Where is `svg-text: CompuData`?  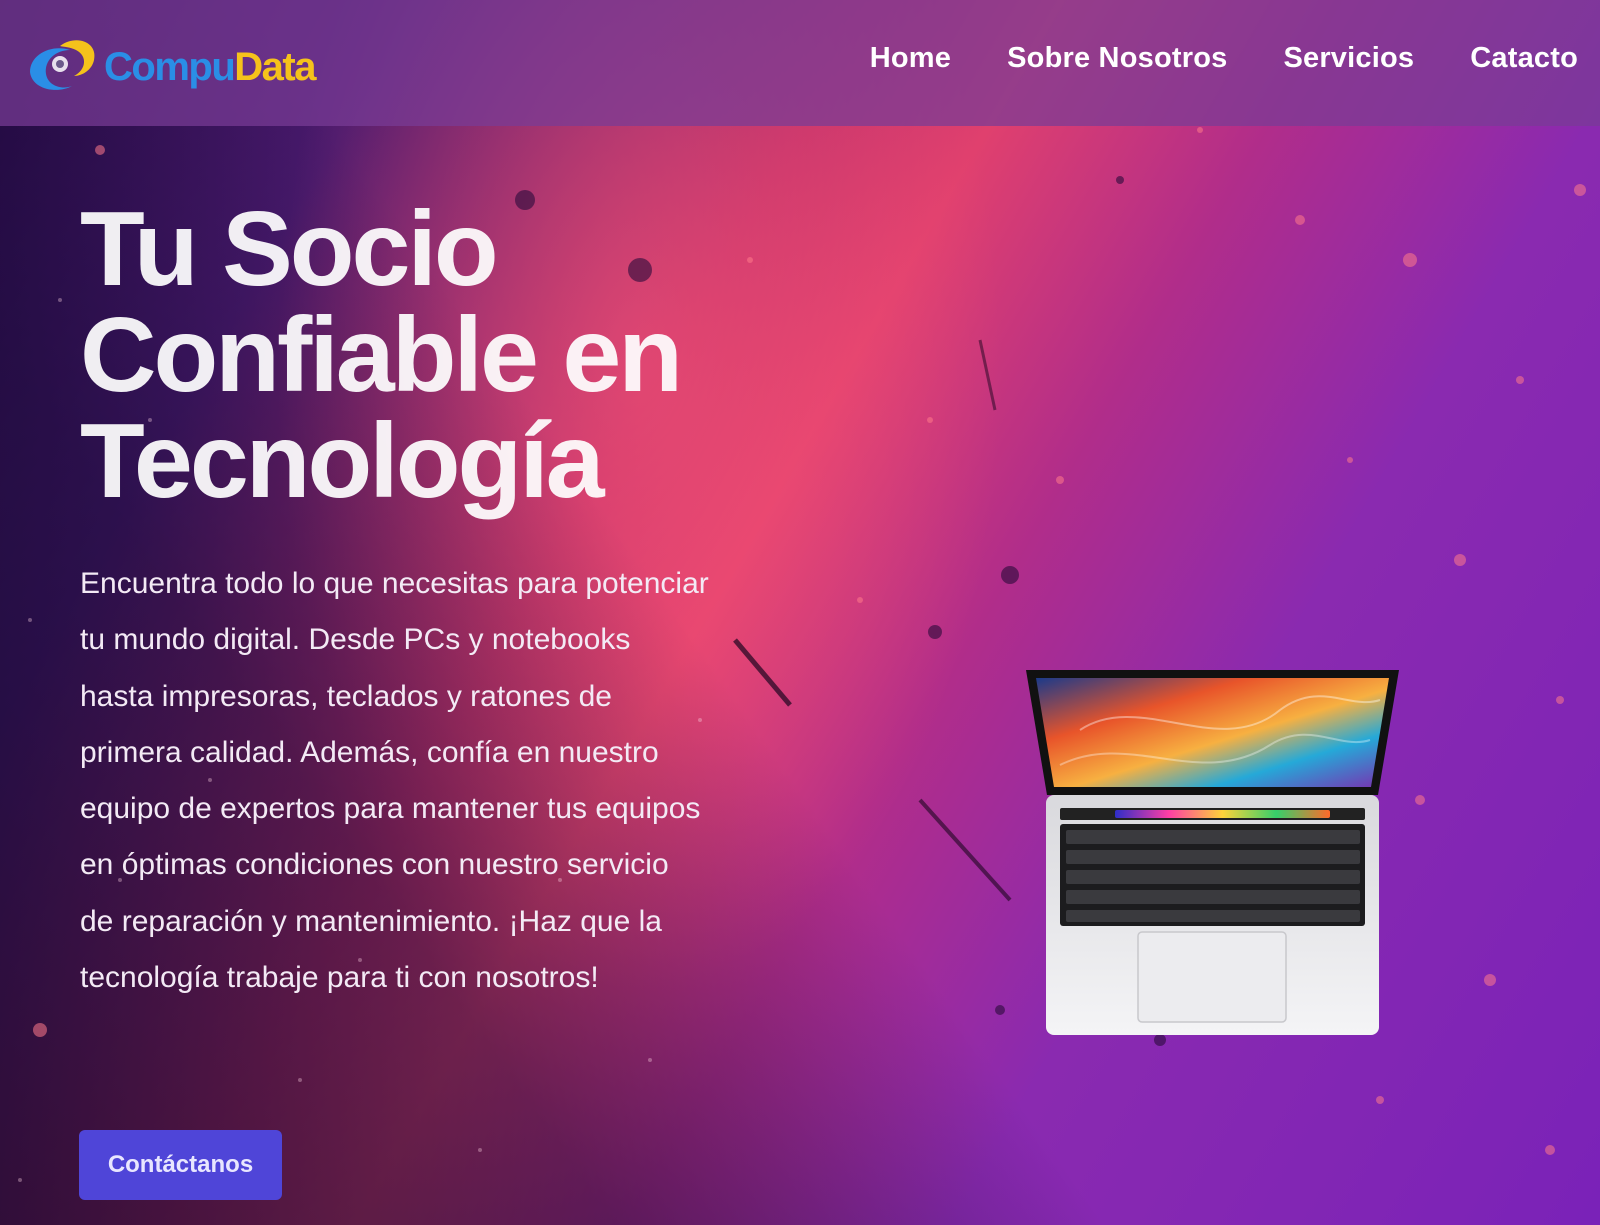
svg-text: CompuData is located at coordinates (210, 67).